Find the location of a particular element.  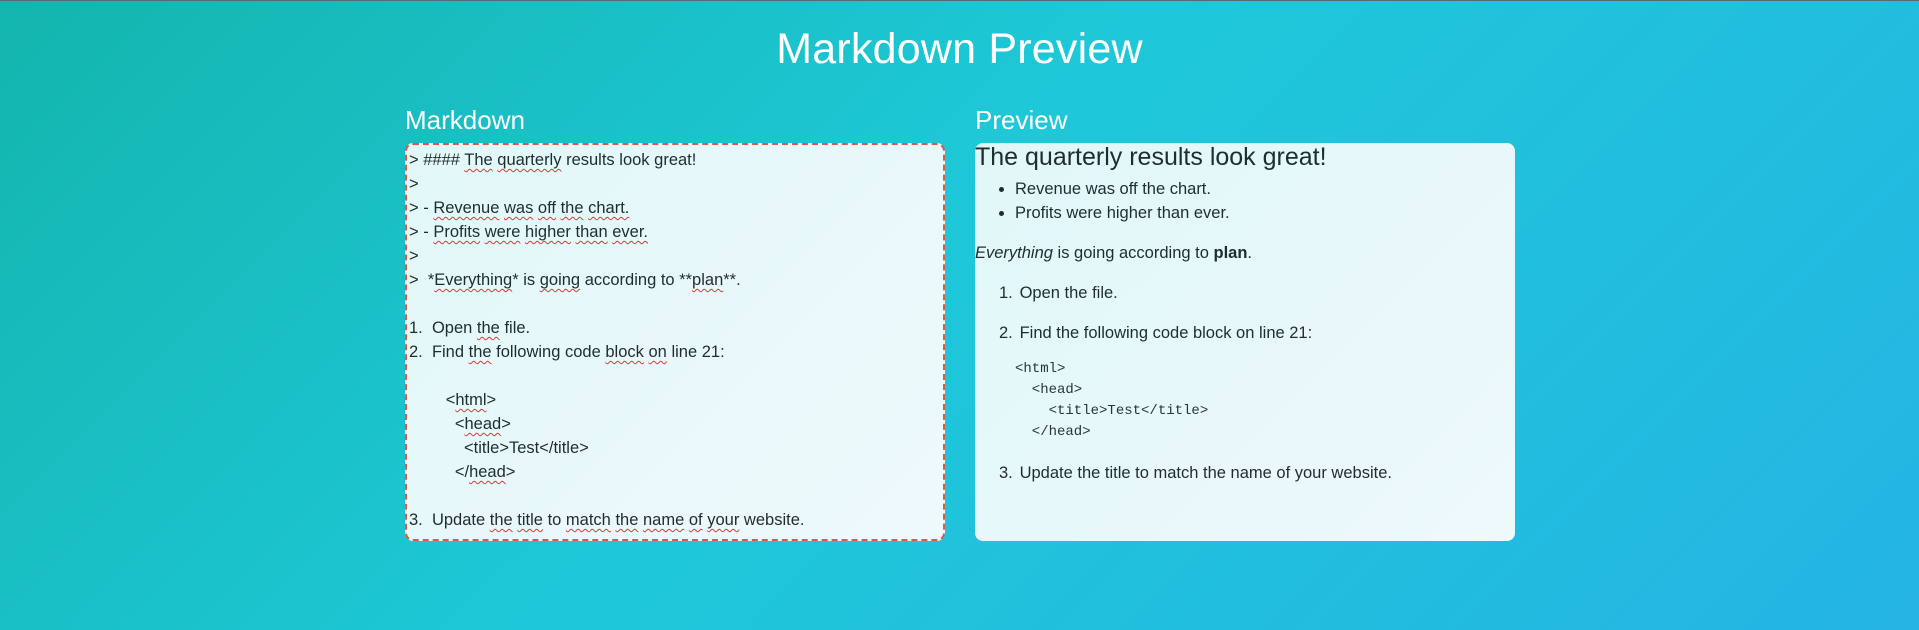

page-title: Markdown Preview is located at coordinates (959, 49).